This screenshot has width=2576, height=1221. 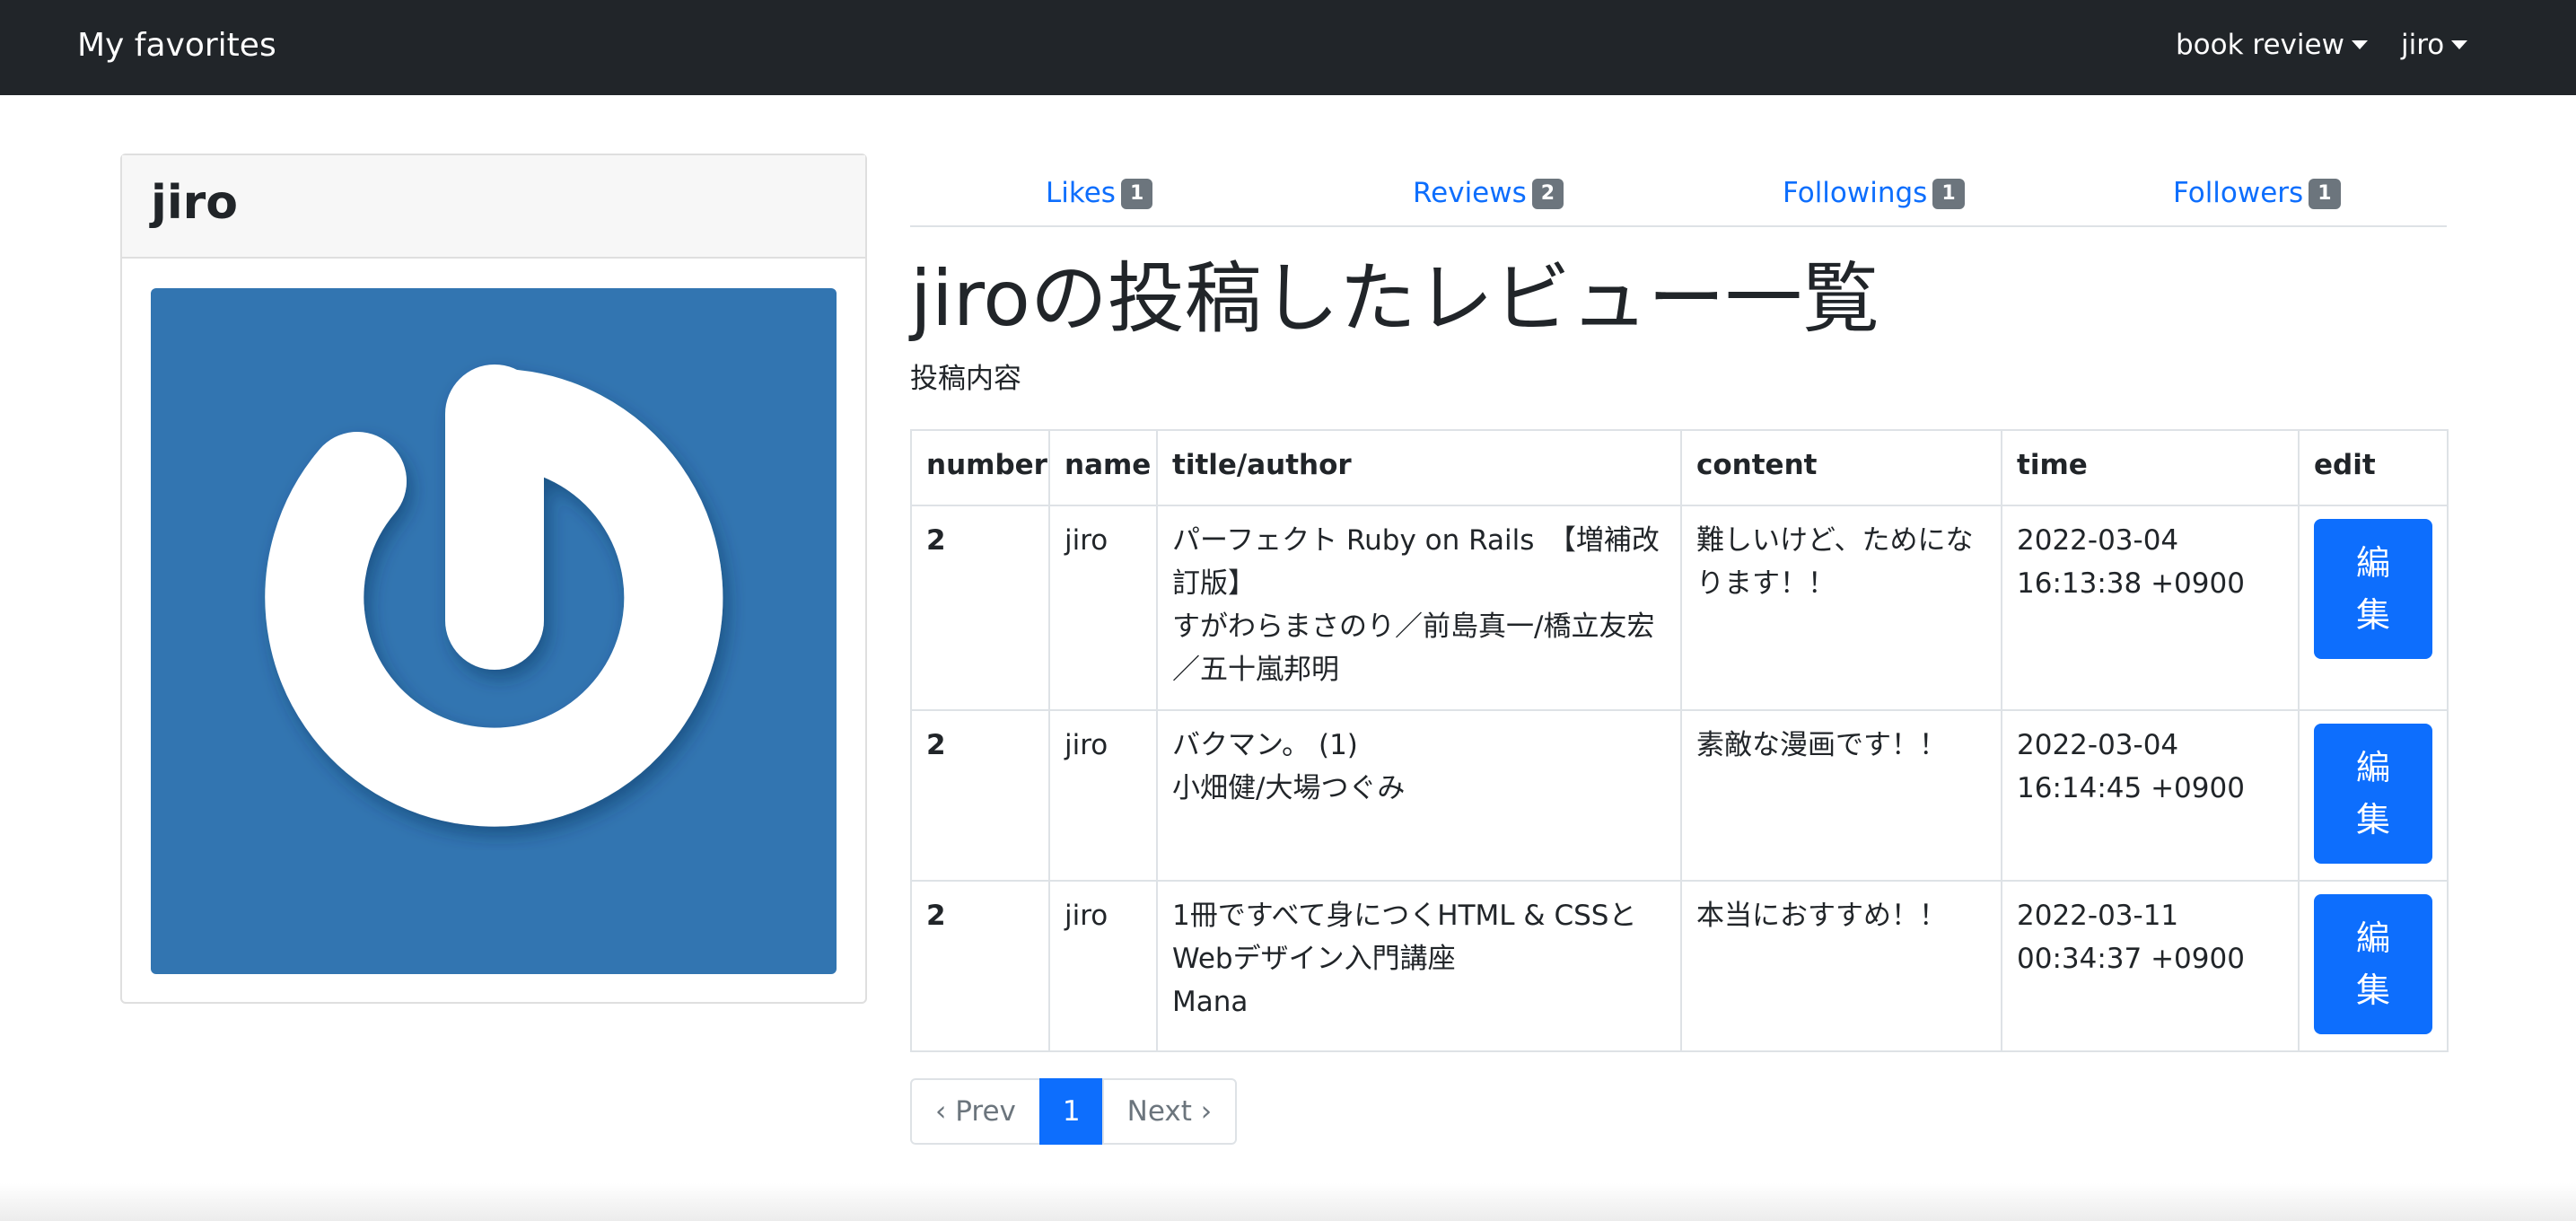 I want to click on header-content: content, so click(x=1841, y=468).